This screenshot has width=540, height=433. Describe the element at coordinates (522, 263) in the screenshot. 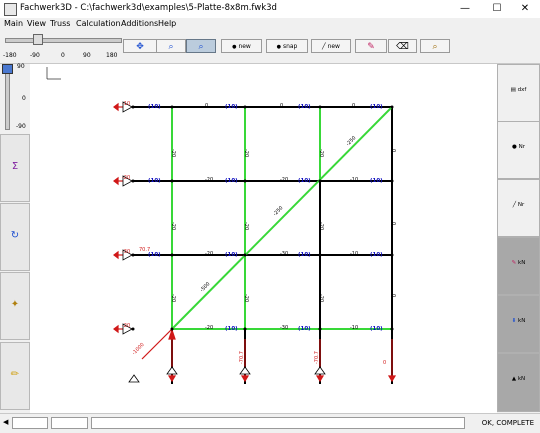

I see `member-force-label: kN` at that location.